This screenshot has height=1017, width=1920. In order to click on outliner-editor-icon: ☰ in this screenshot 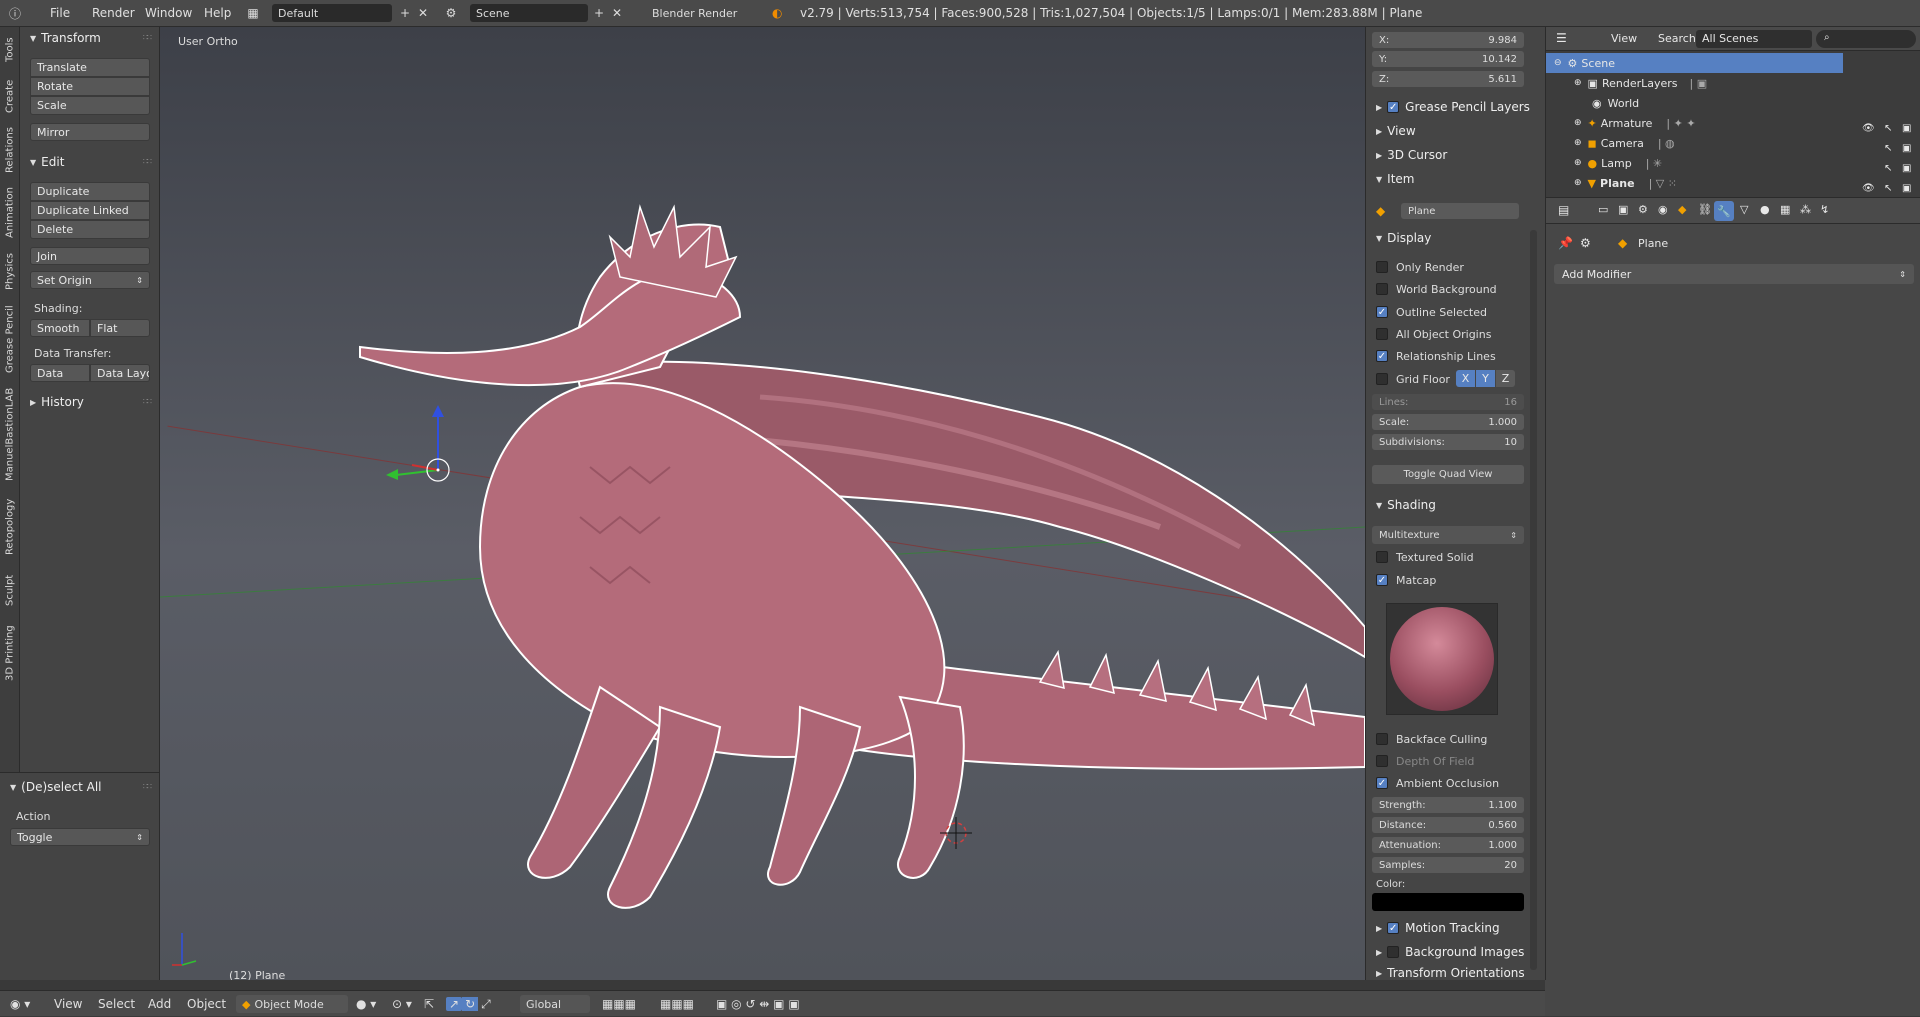, I will do `click(1561, 38)`.